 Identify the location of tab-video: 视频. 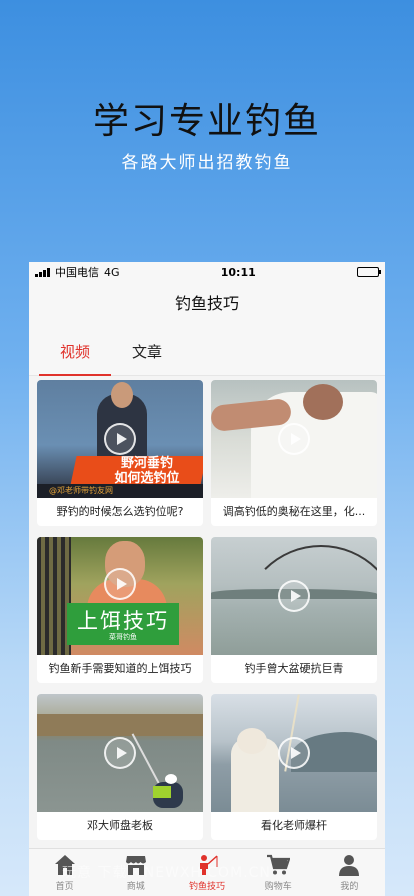
(75, 351).